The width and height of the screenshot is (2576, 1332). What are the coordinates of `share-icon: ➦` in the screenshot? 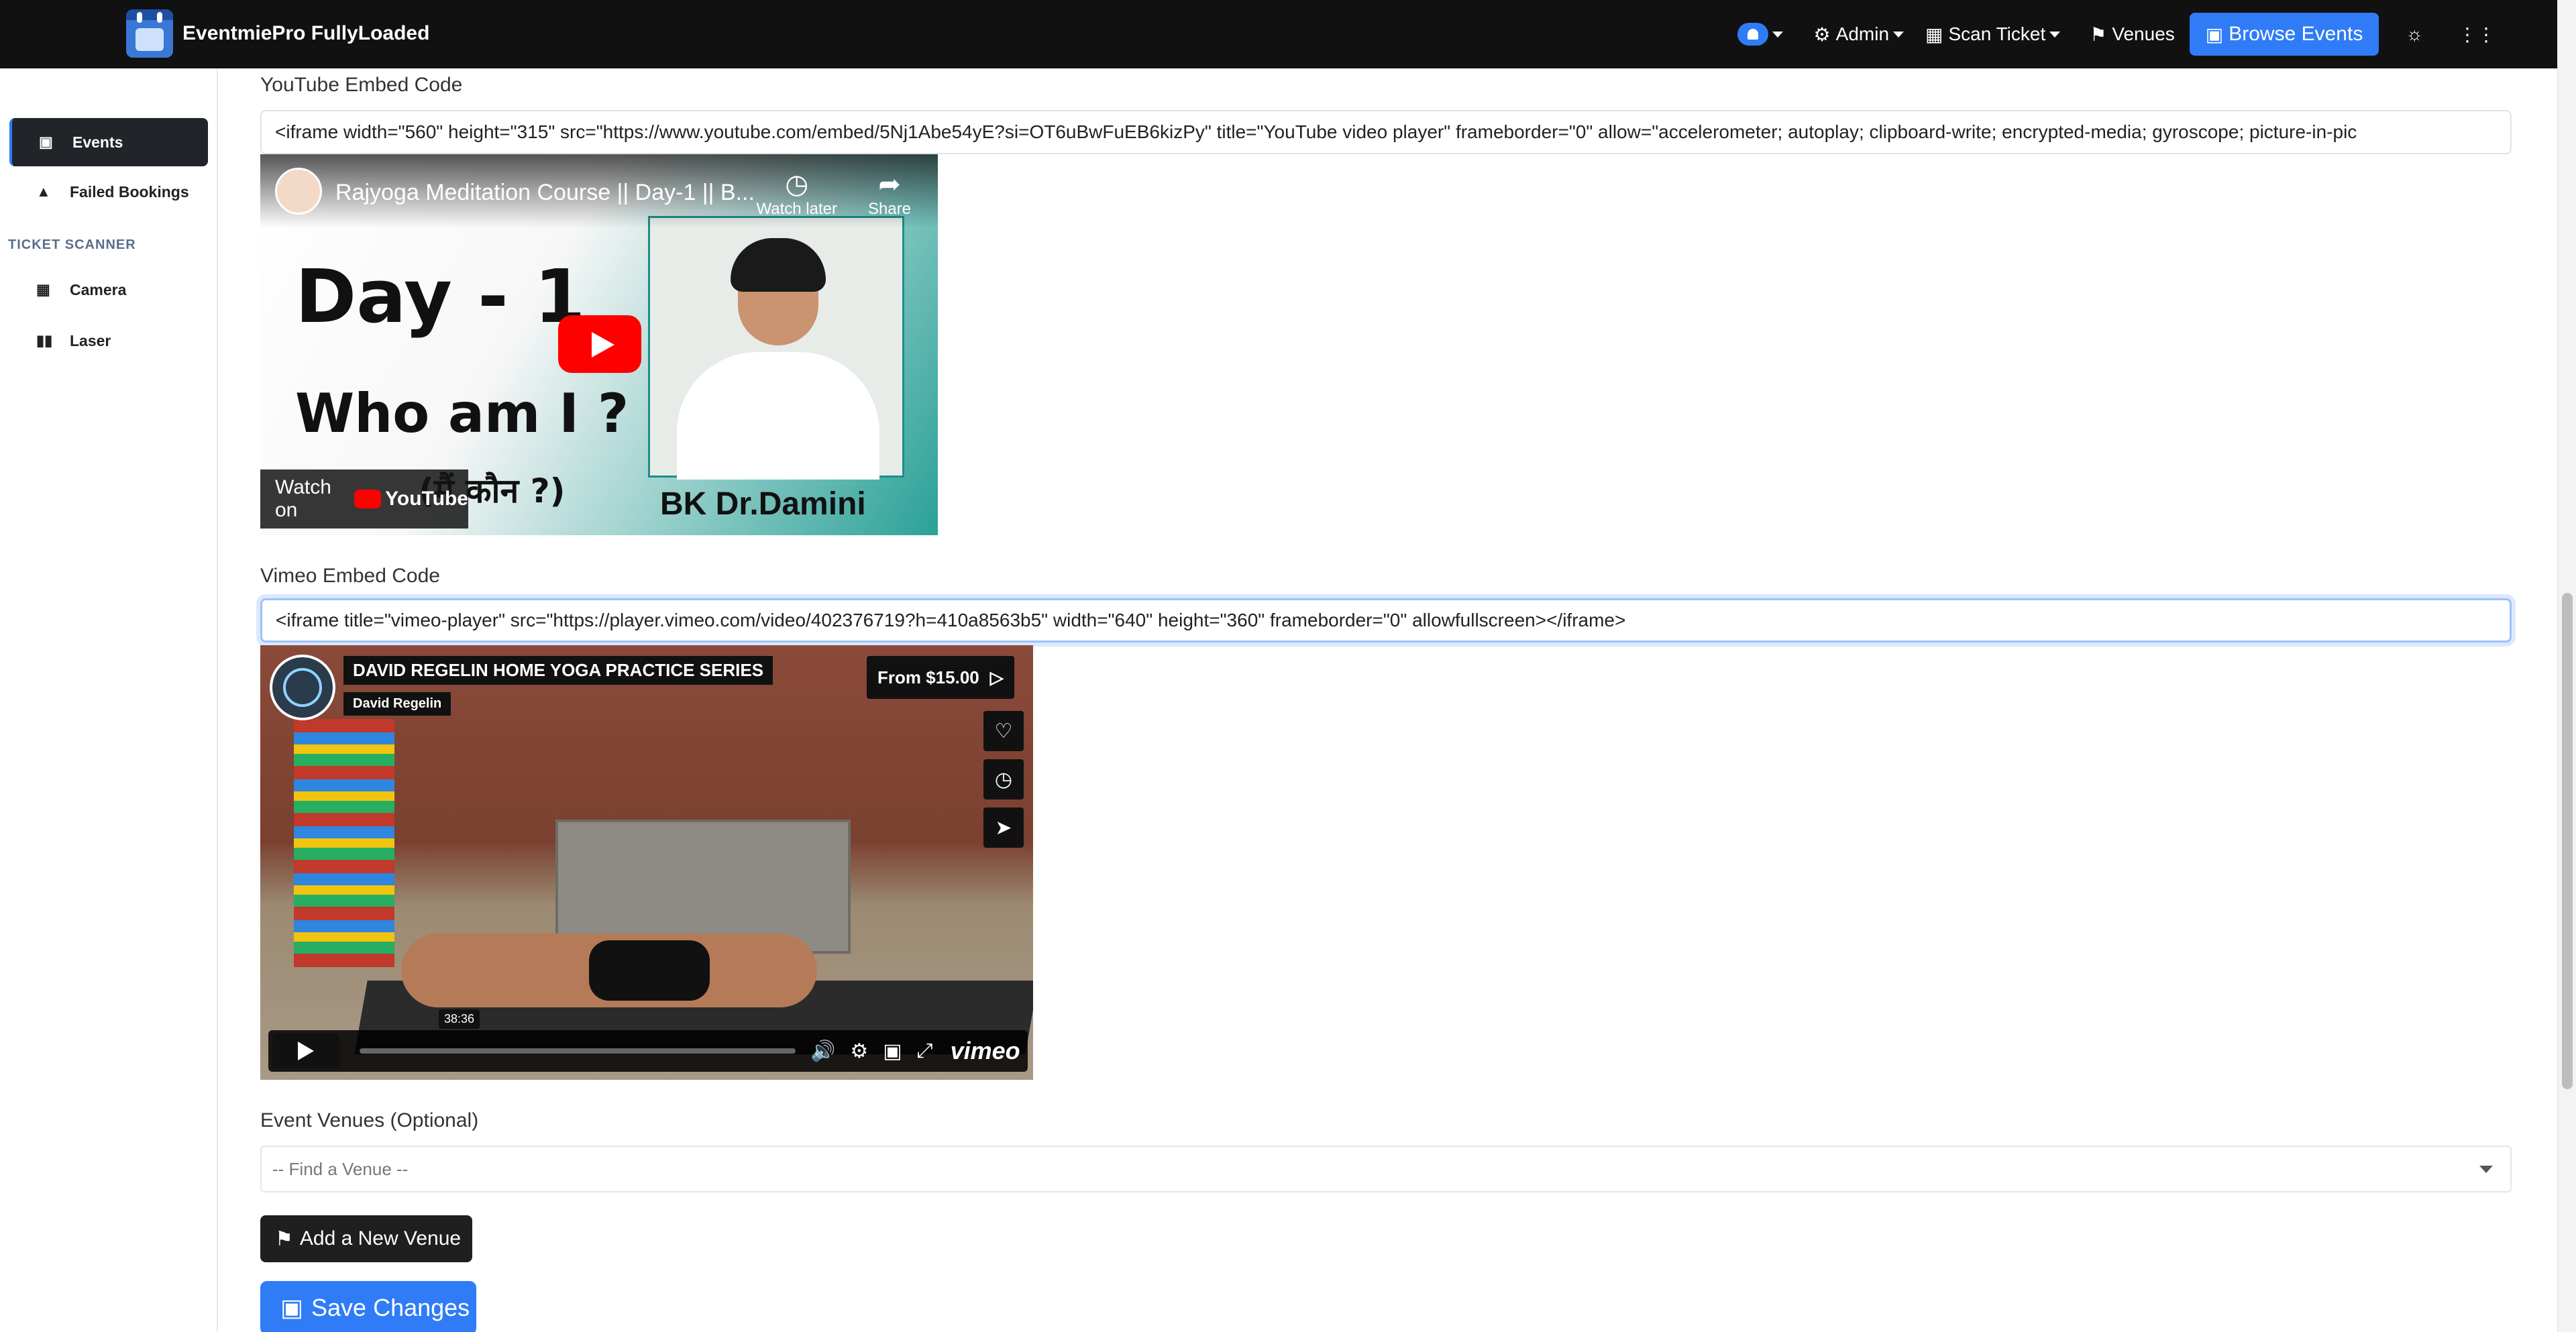 It's located at (889, 184).